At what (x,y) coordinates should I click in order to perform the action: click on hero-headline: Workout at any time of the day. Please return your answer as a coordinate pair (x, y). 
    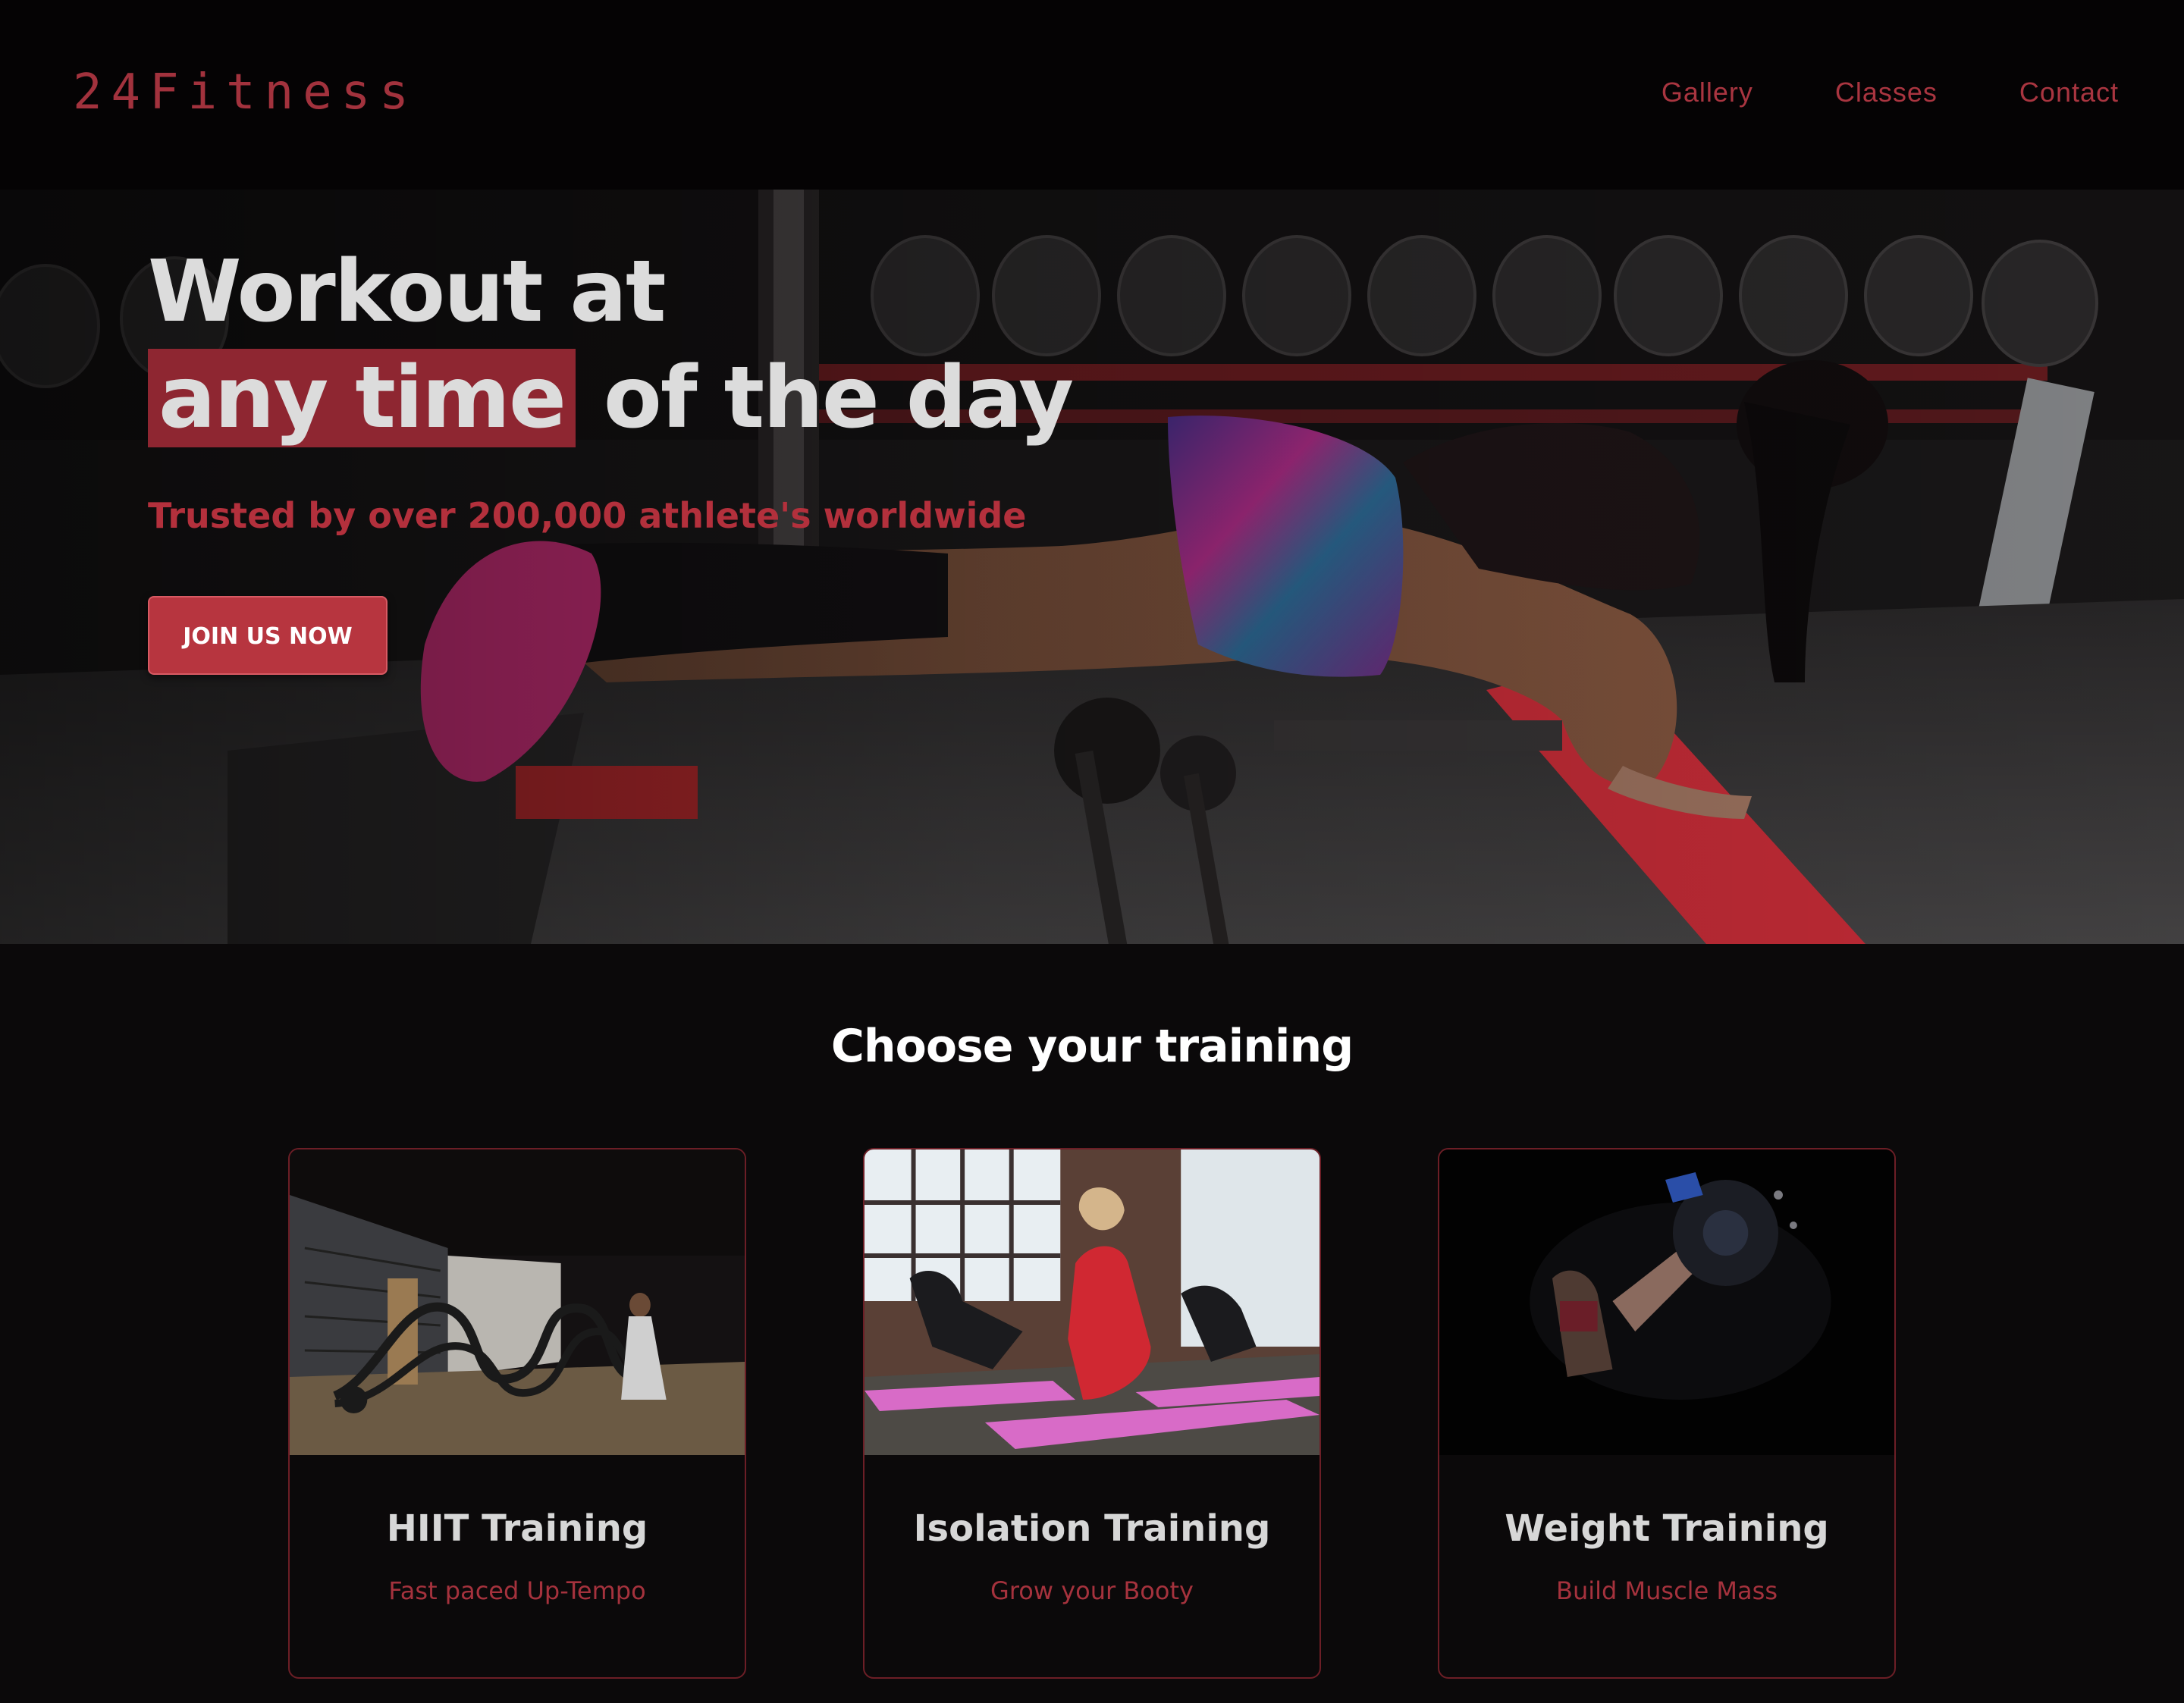
    Looking at the image, I should click on (611, 345).